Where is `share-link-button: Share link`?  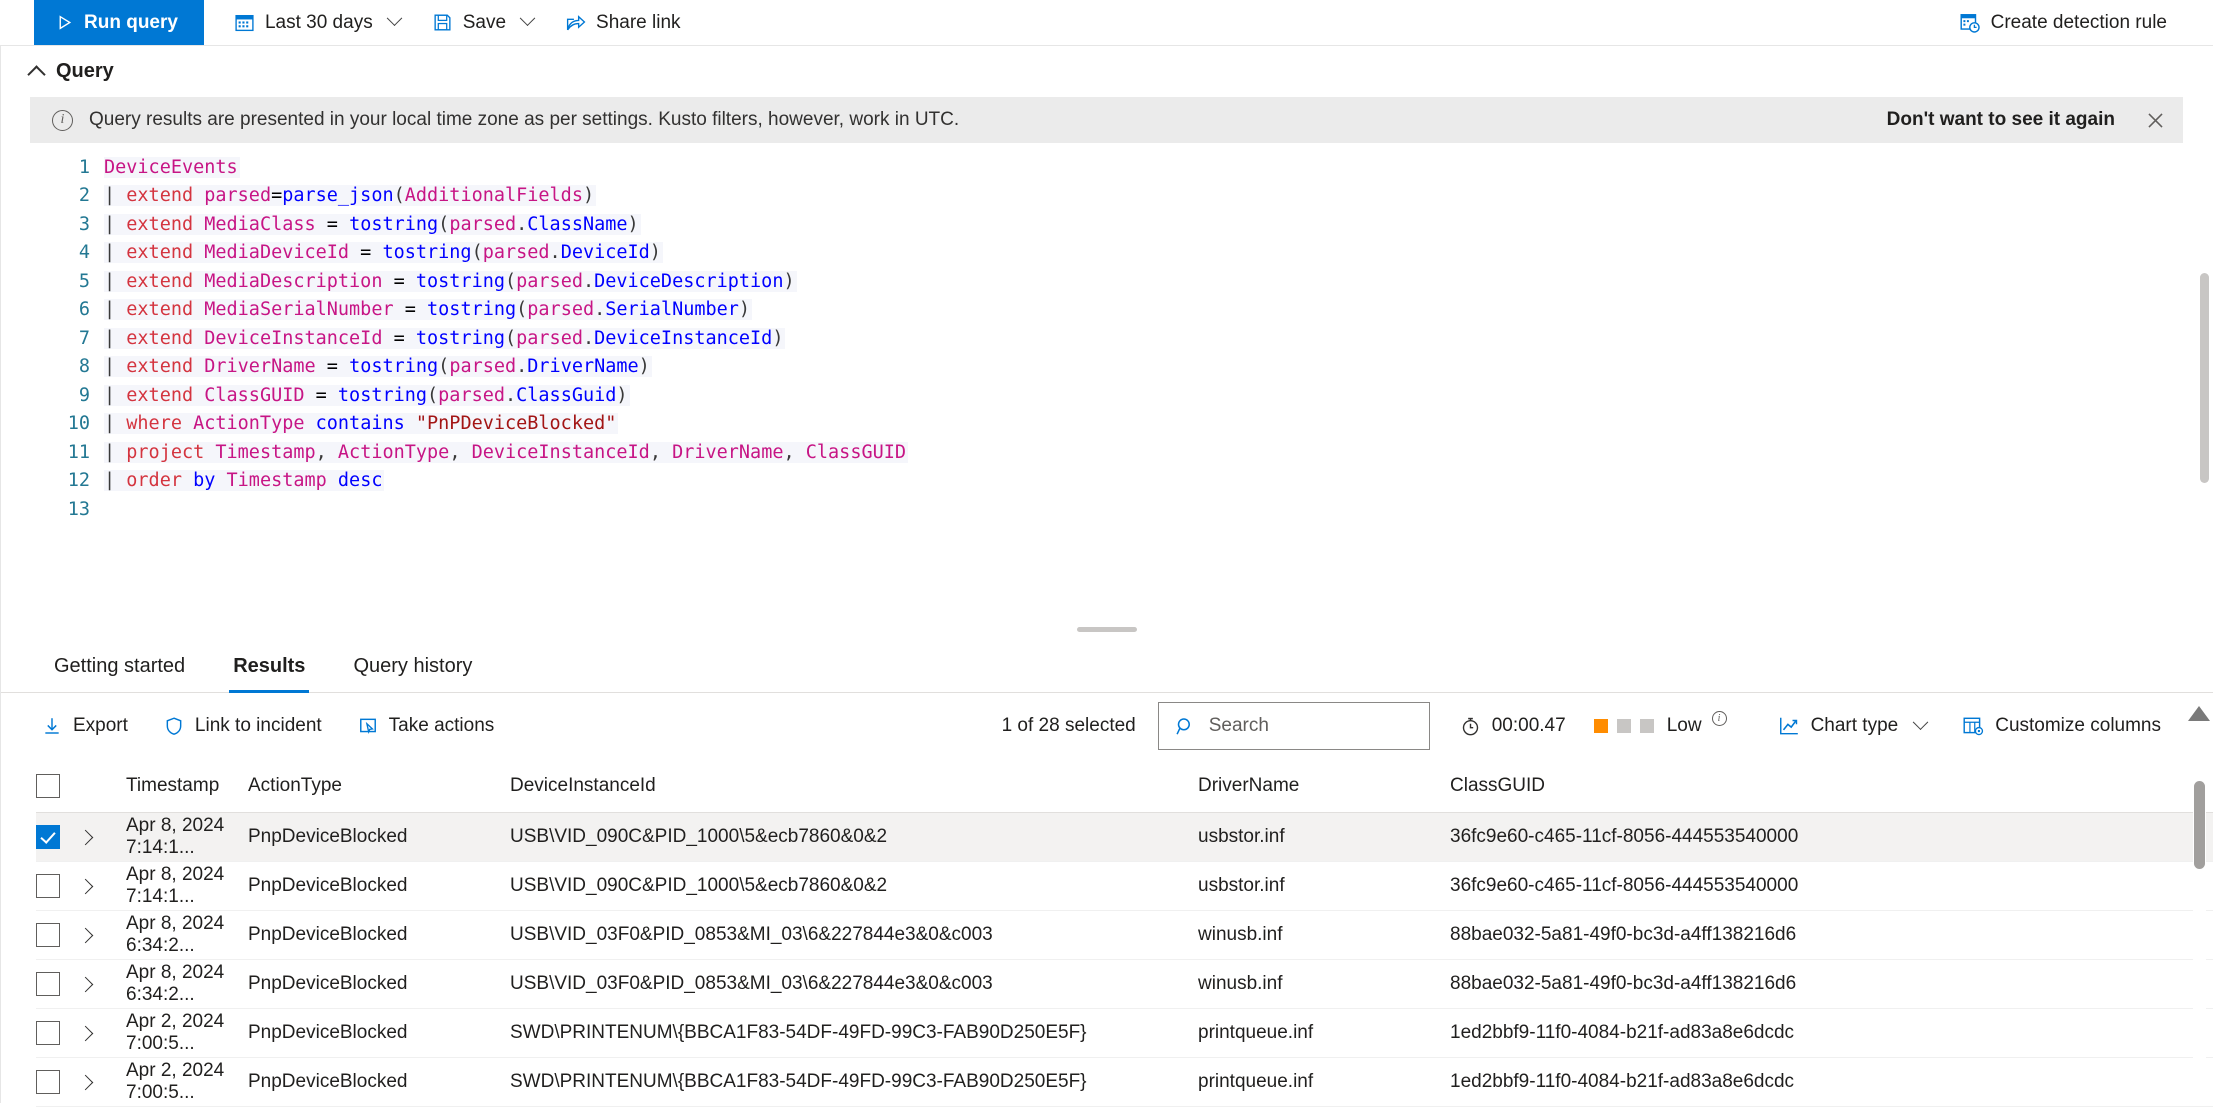
share-link-button: Share link is located at coordinates (623, 22).